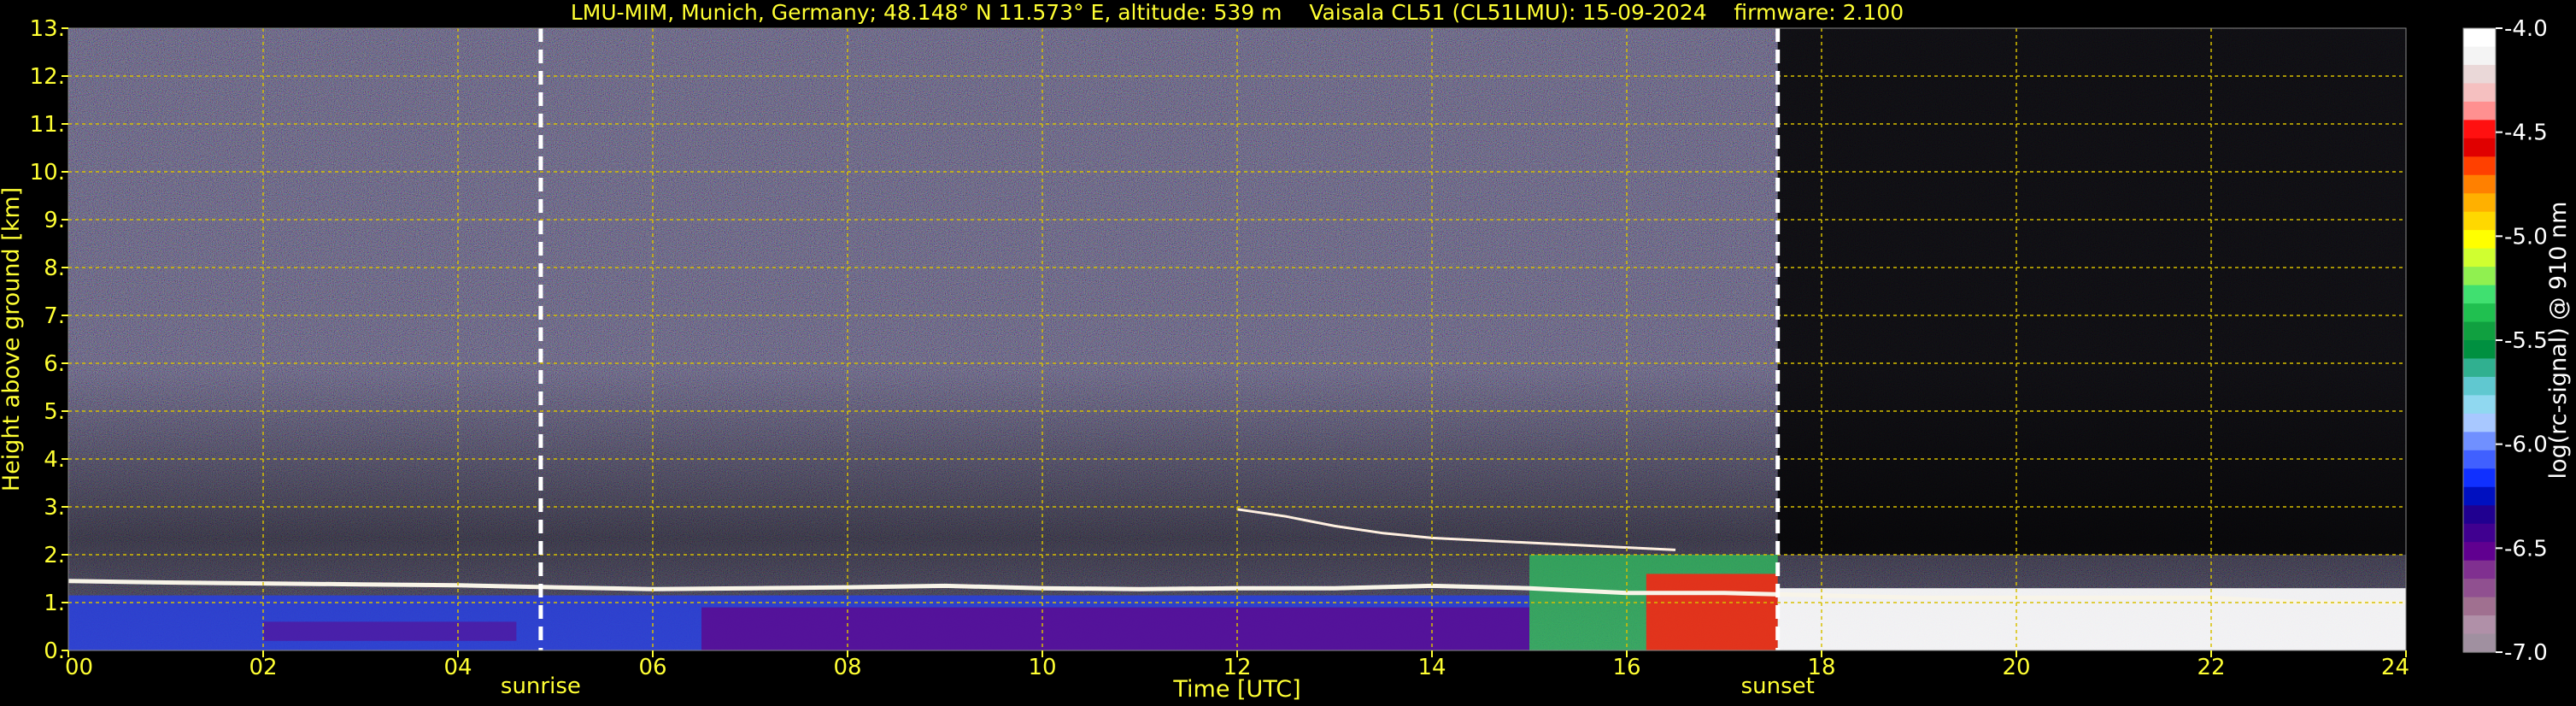 This screenshot has width=2576, height=706. What do you see at coordinates (2016, 667) in the screenshot?
I see `x-tick-label: 20` at bounding box center [2016, 667].